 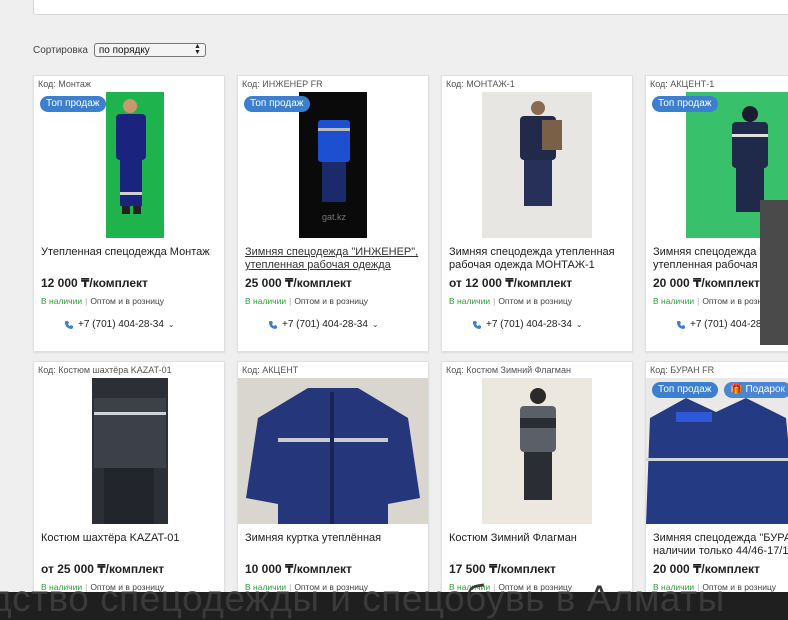 What do you see at coordinates (508, 370) in the screenshot?
I see `product-code: Код: Костюм Зимний Флагман` at bounding box center [508, 370].